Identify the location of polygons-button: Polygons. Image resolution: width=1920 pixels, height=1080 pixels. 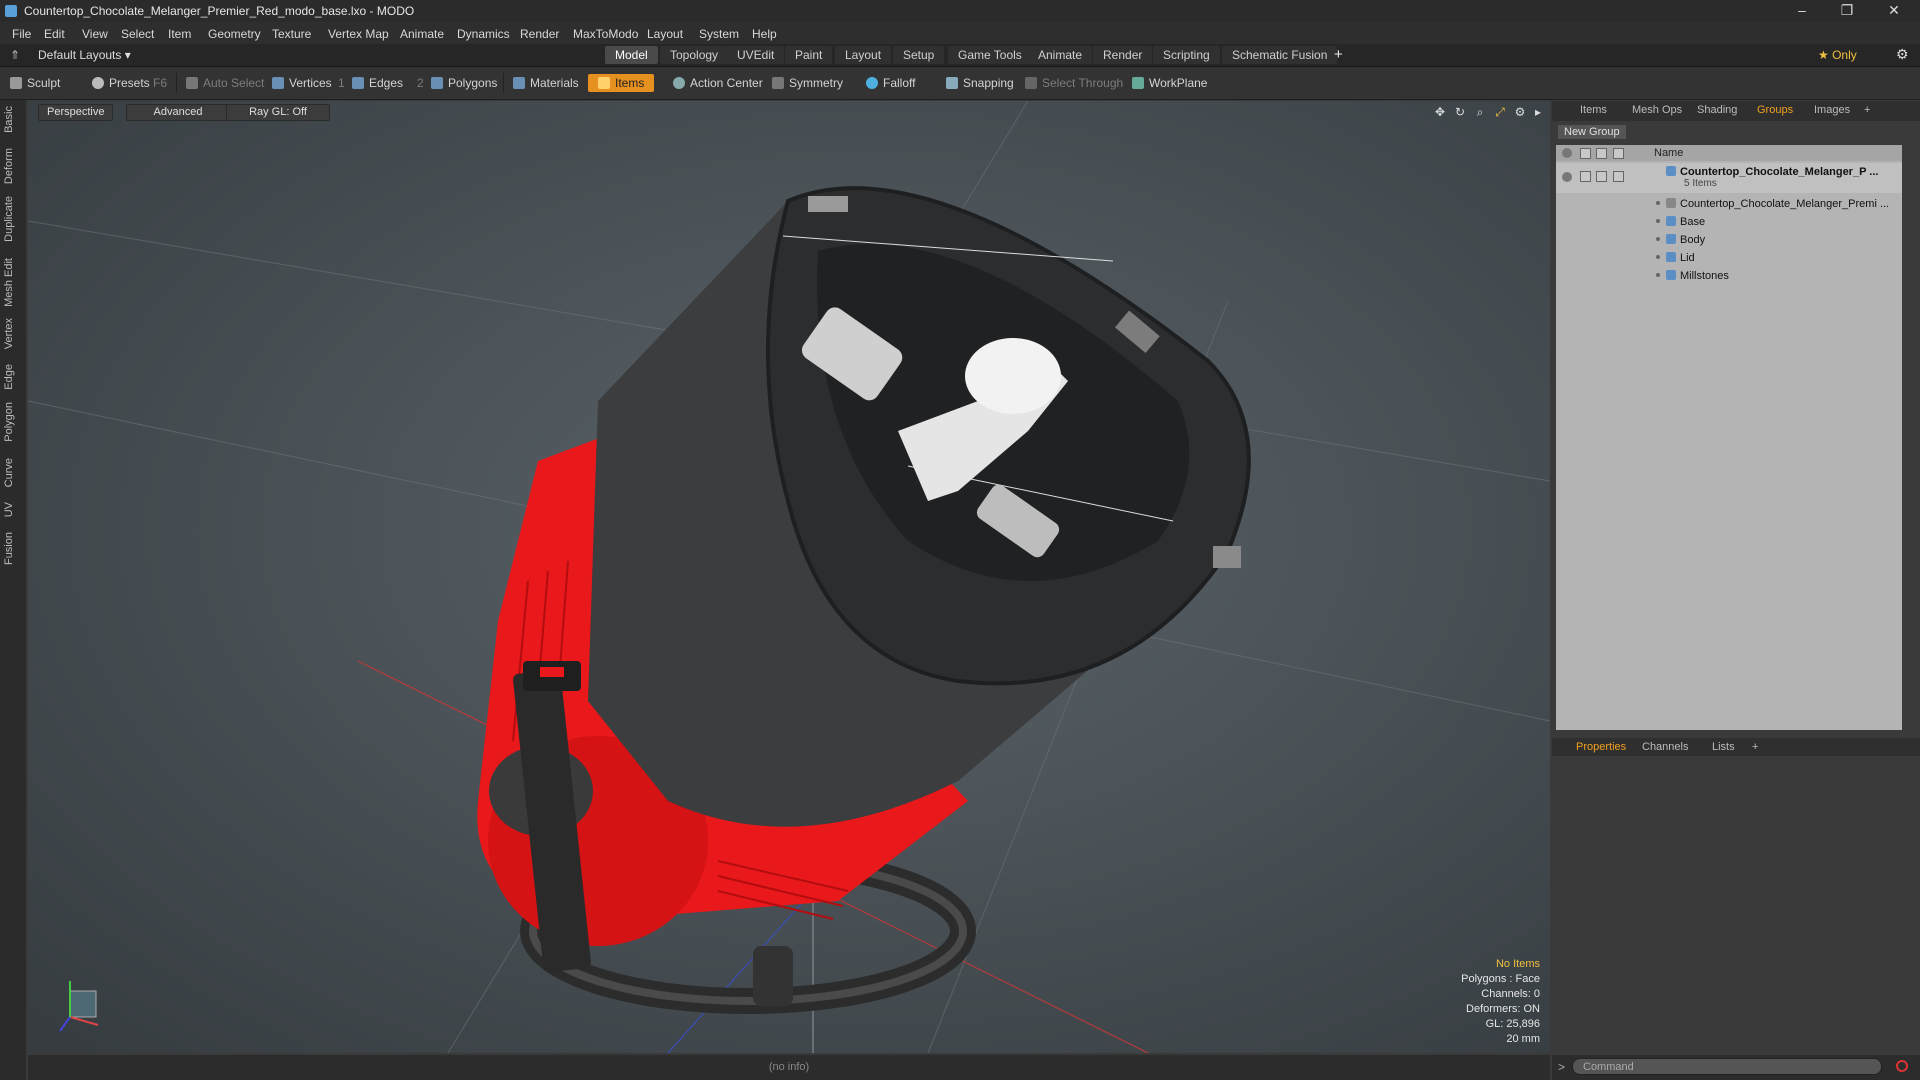
(464, 83).